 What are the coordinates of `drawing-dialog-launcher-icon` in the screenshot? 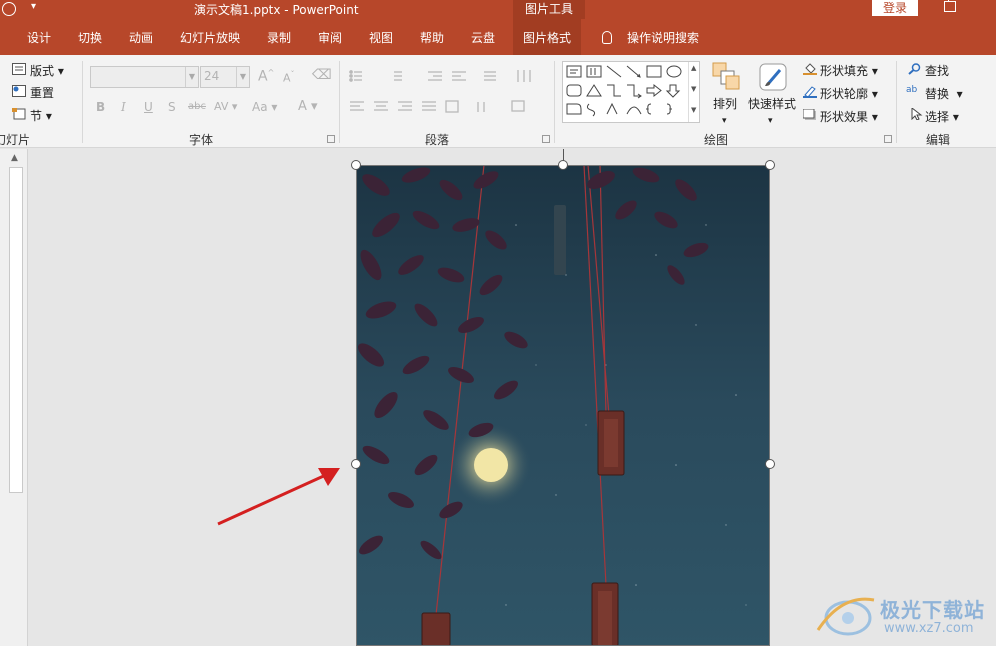 It's located at (888, 139).